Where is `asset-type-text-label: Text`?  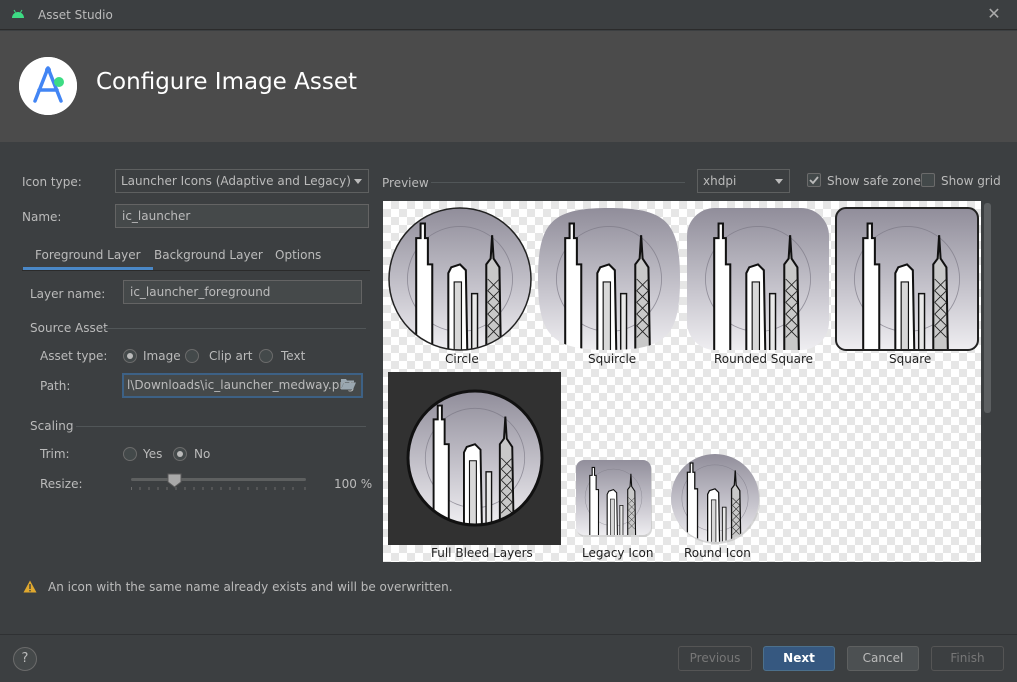
asset-type-text-label: Text is located at coordinates (293, 356).